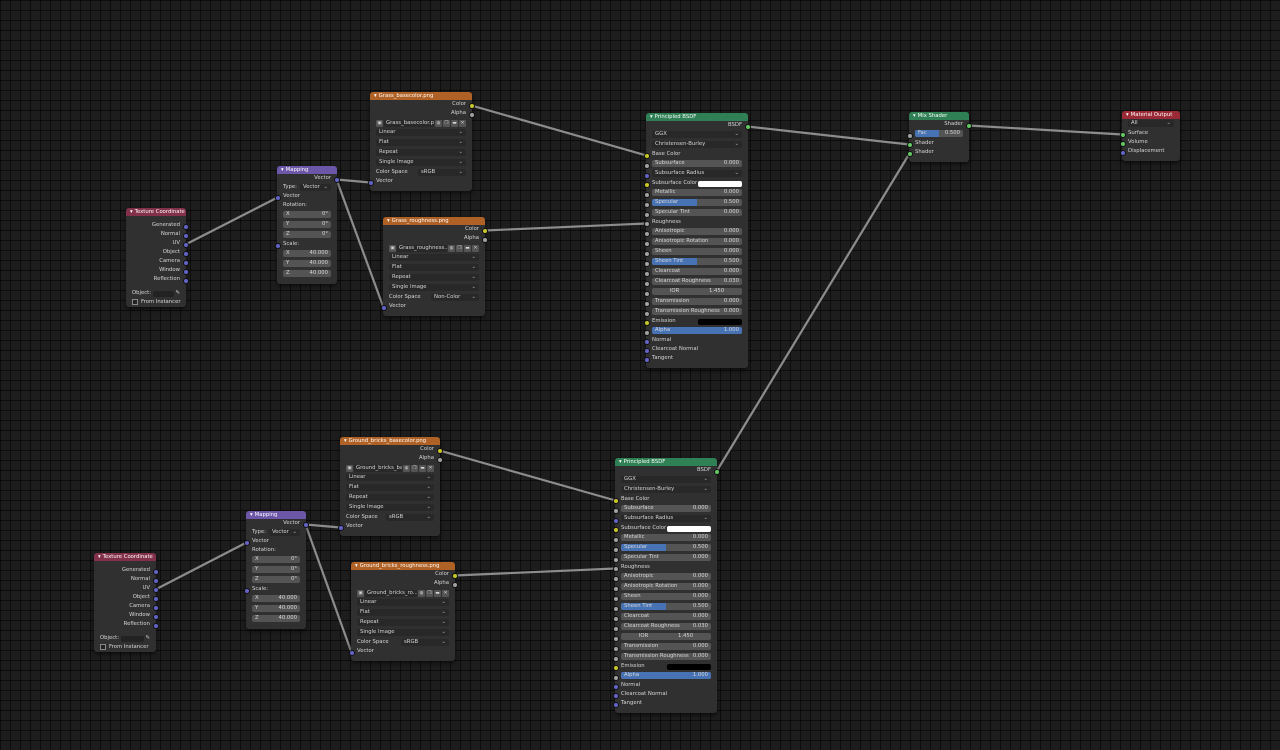  What do you see at coordinates (695, 358) in the screenshot?
I see `socket-tangent: Tangent` at bounding box center [695, 358].